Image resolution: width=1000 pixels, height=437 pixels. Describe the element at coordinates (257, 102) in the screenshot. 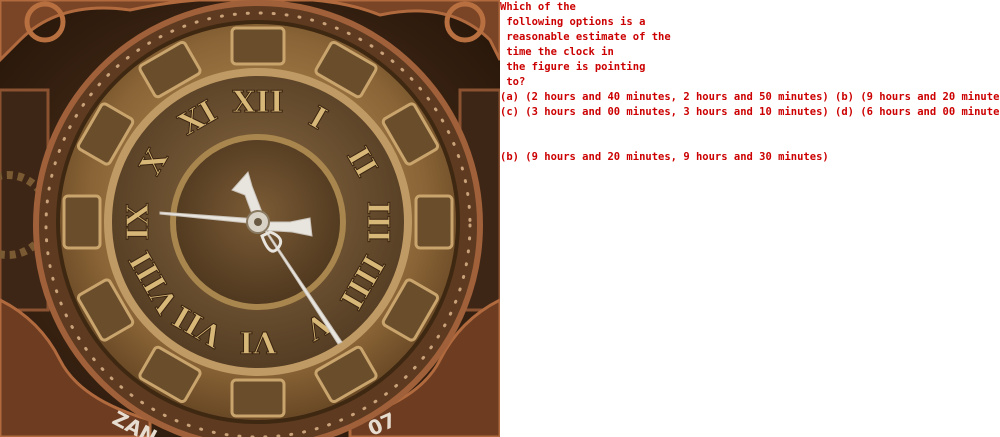

I see `numeral-xii: XII` at that location.